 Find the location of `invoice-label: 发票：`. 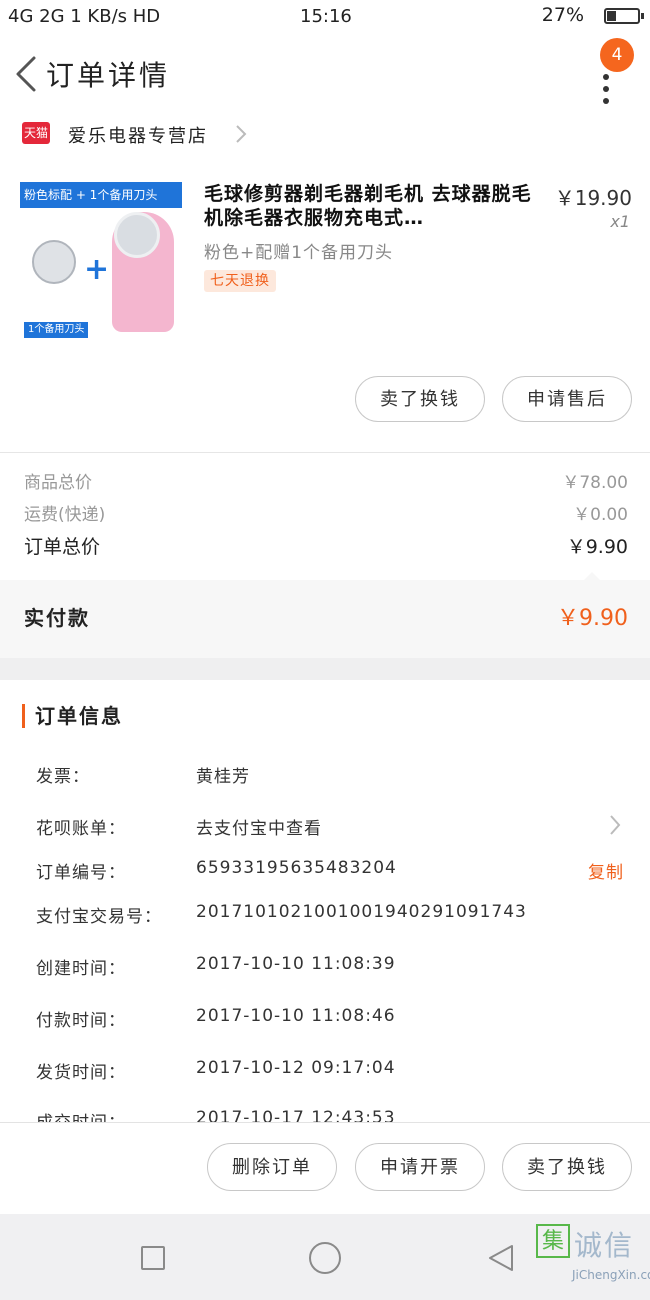

invoice-label: 发票： is located at coordinates (63, 777).